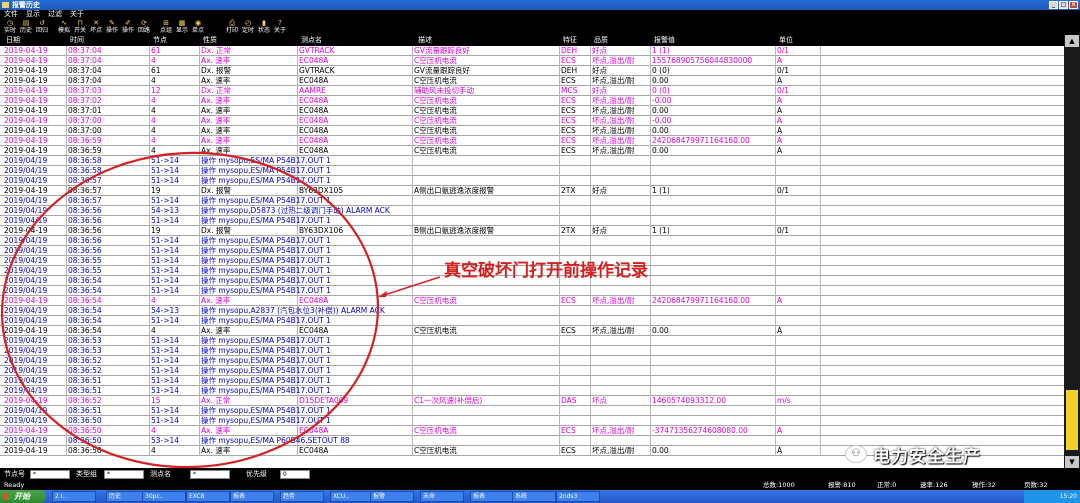 This screenshot has width=1080, height=503. What do you see at coordinates (210, 40) in the screenshot?
I see `column-header-type: 性质` at bounding box center [210, 40].